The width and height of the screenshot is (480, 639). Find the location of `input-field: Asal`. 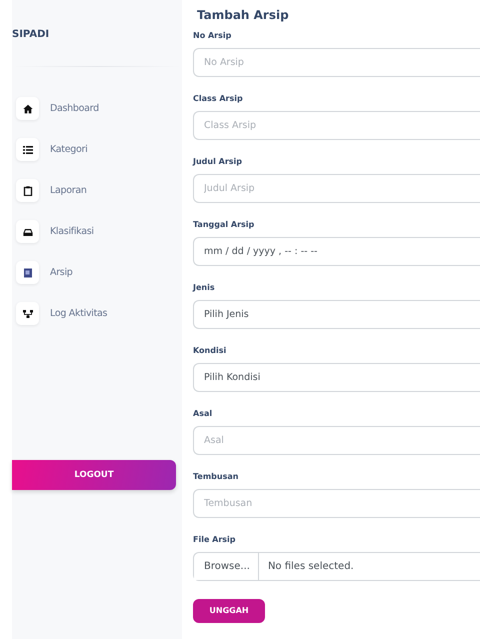

input-field: Asal is located at coordinates (336, 440).